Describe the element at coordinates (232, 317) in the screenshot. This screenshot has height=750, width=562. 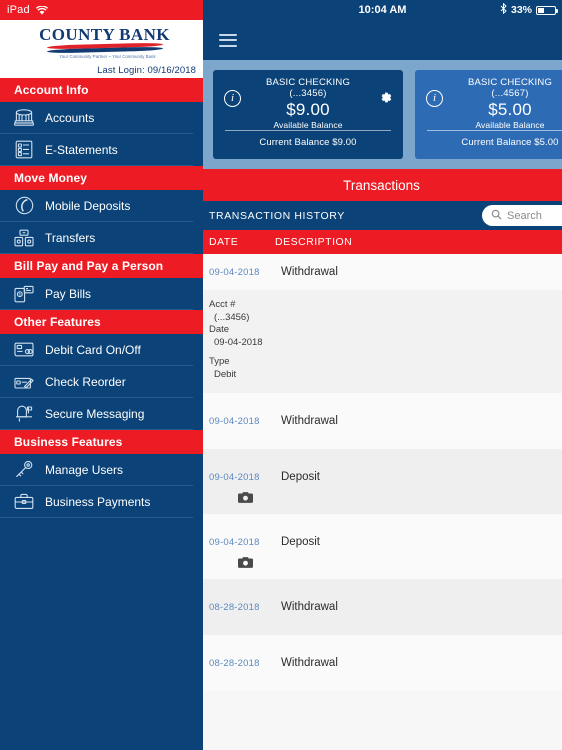
I see `detail-acct-value: (...3456)` at that location.